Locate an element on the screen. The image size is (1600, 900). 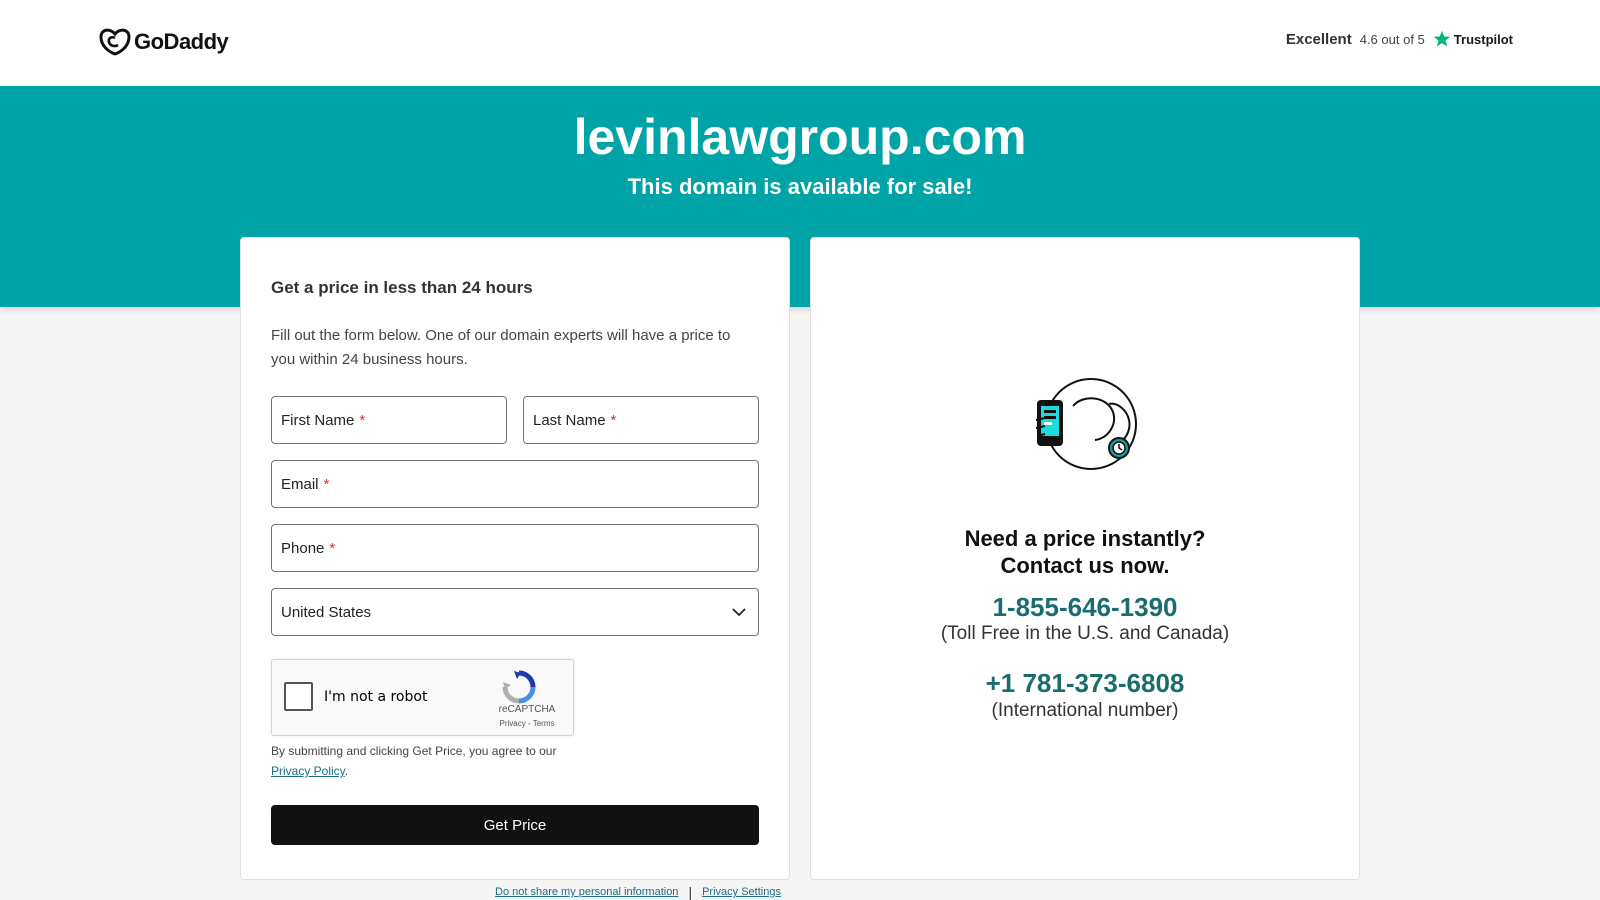
godaddy-logo-icon is located at coordinates (115, 42).